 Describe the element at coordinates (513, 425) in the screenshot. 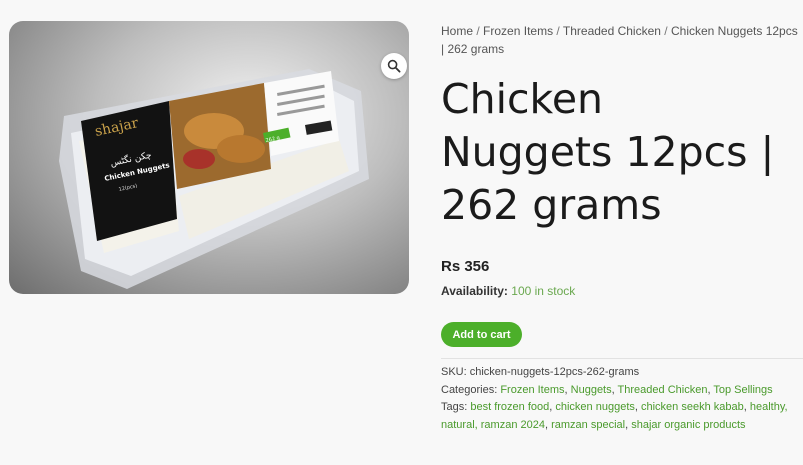

I see `tag-link: ramzan 2024` at that location.